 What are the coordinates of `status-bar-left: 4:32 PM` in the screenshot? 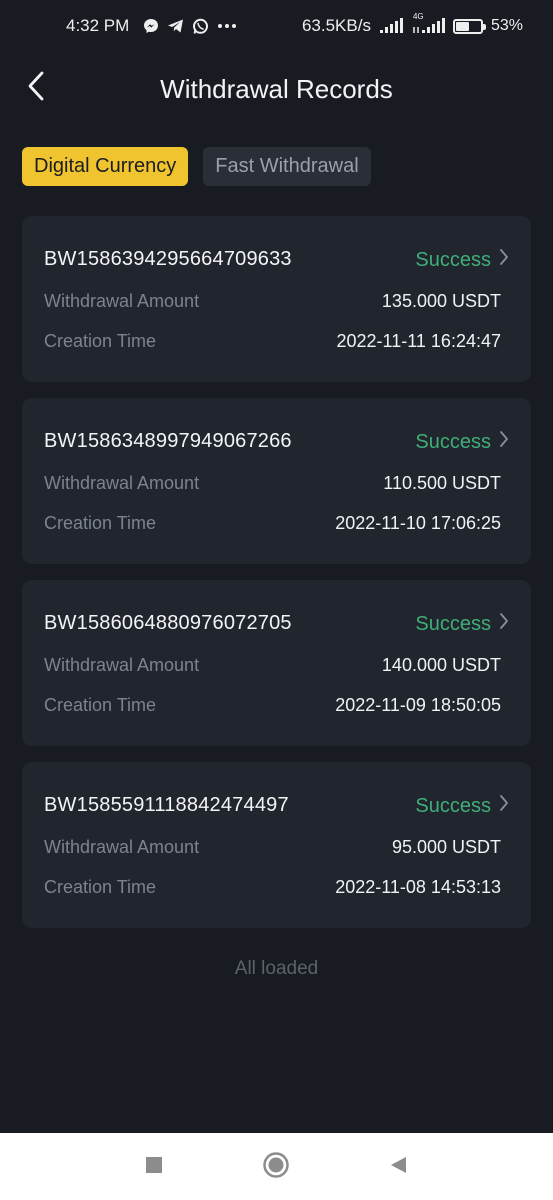 It's located at (151, 26).